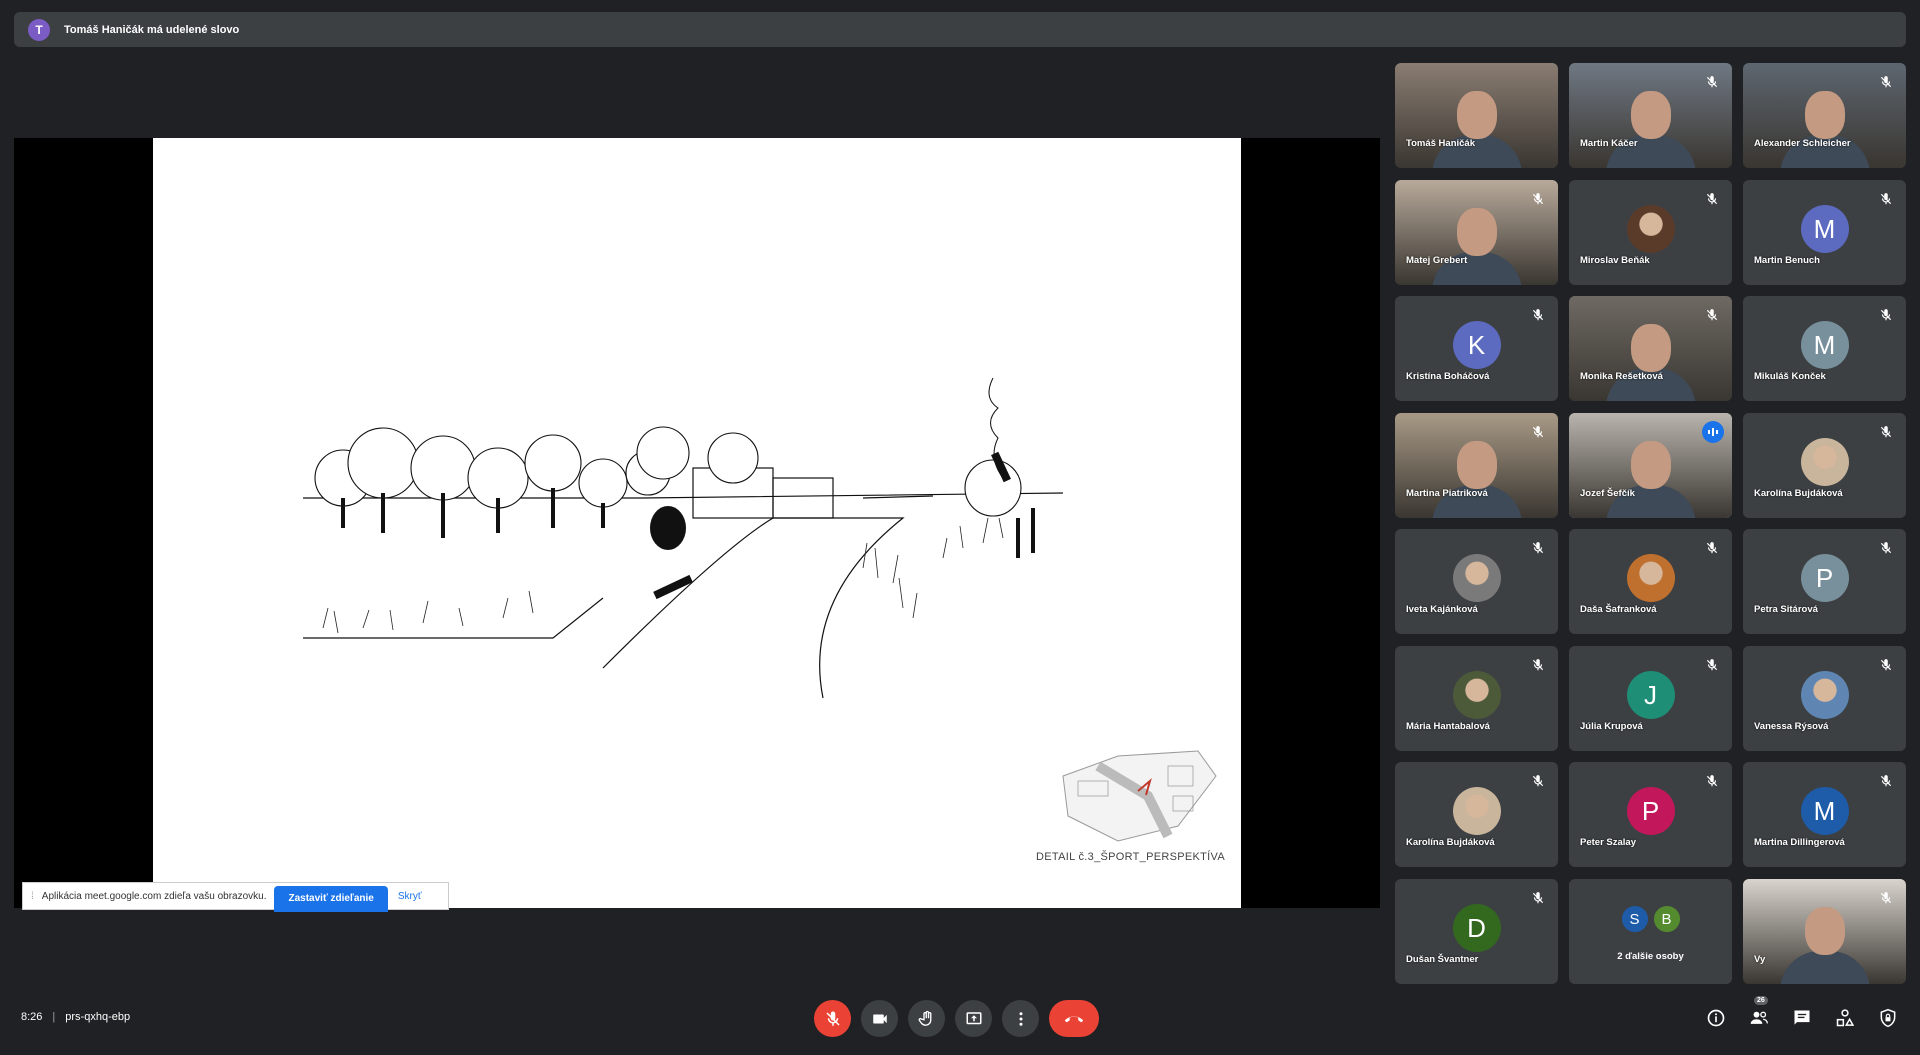  I want to click on chat-icon, so click(1802, 1017).